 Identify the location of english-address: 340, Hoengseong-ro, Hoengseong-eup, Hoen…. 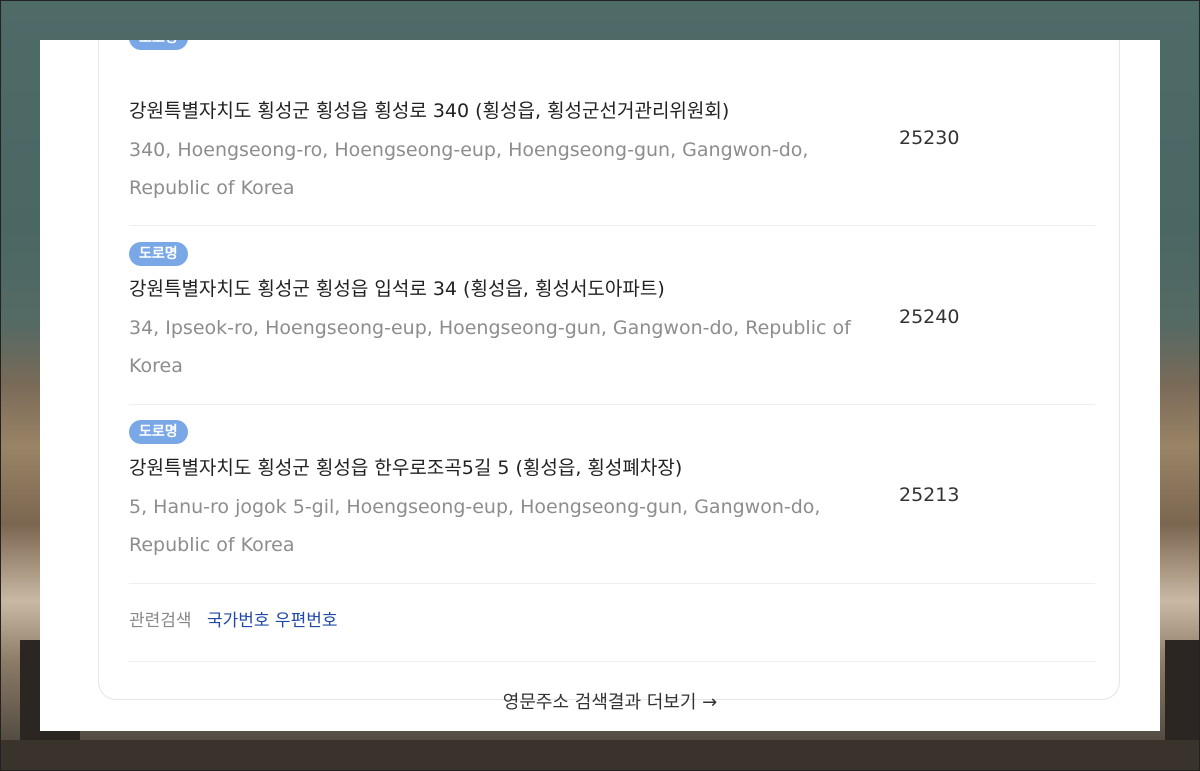
(469, 169).